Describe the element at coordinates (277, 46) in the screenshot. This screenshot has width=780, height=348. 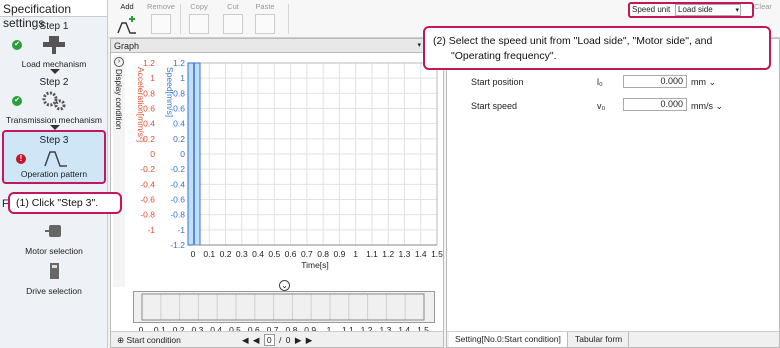
I see `graph-header: Graph ▾` at that location.